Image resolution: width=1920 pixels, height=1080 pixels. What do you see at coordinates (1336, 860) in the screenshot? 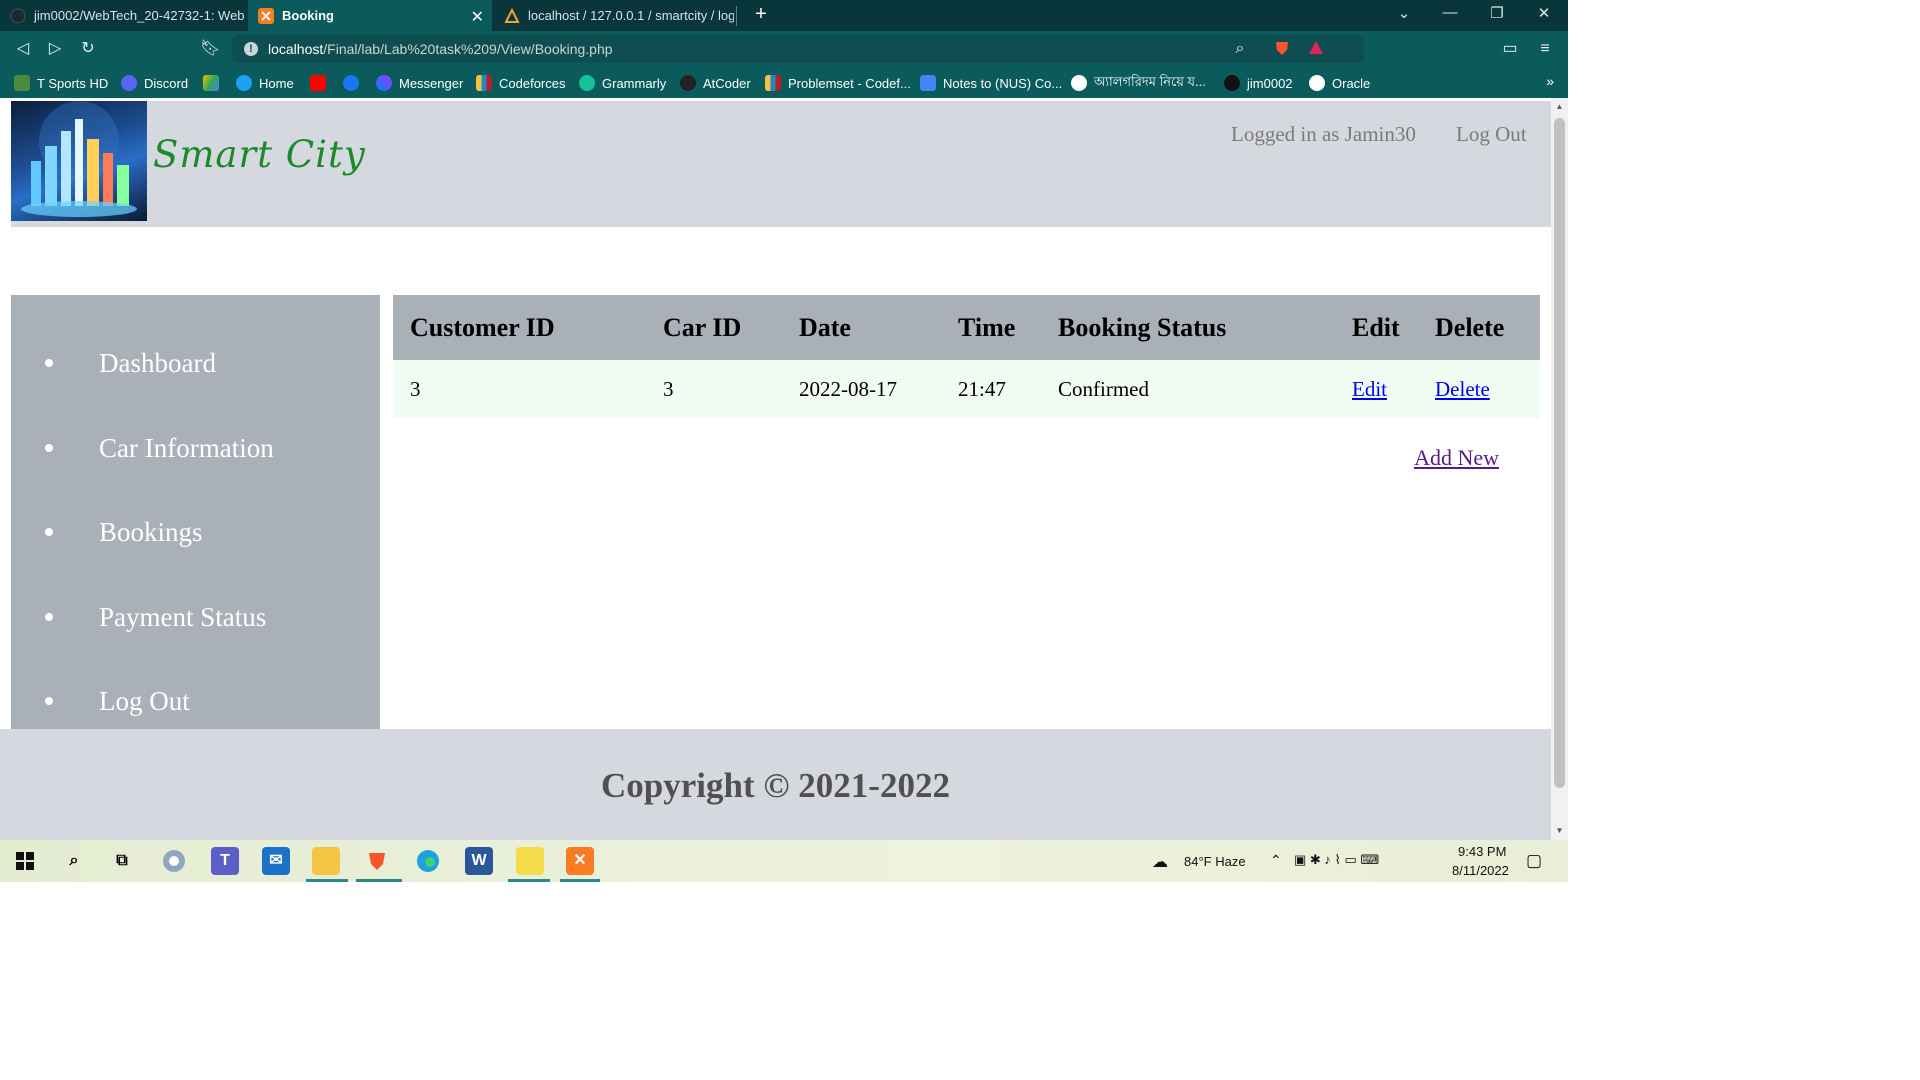
I see `tray-icons: ▣ ✱ ♪ ⌇ ▭ ⌨` at bounding box center [1336, 860].